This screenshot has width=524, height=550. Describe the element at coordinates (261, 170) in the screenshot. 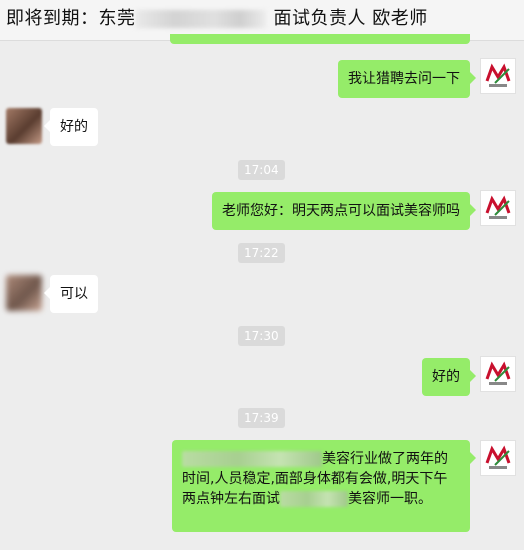

I see `timestamp: 17:04` at that location.